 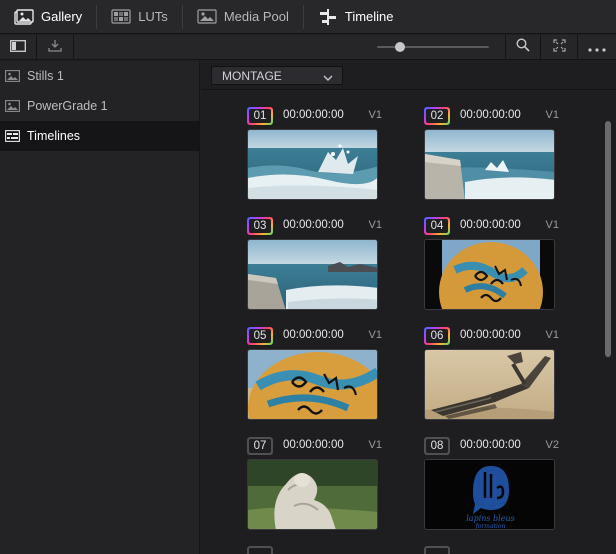 I want to click on timeline-card-01: 01 00:00:00:00 V1, so click(x=314, y=156).